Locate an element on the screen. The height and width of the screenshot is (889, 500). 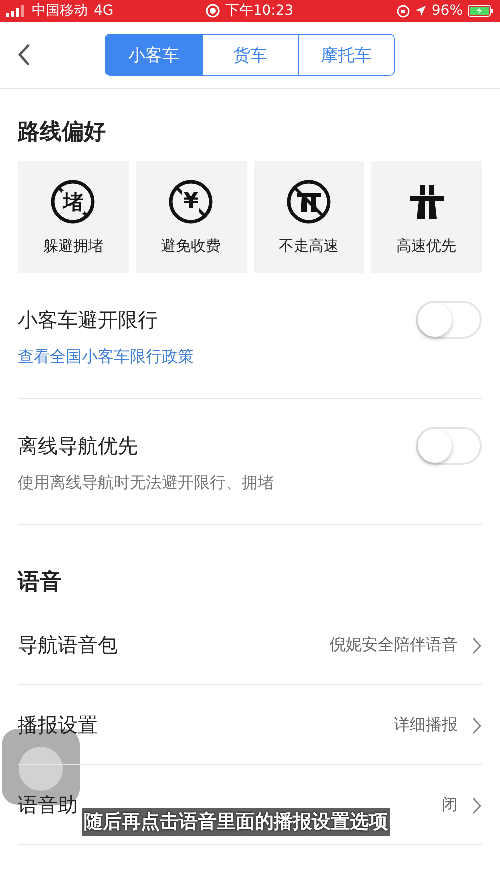
setting-label: 离线导航优先 is located at coordinates (78, 446).